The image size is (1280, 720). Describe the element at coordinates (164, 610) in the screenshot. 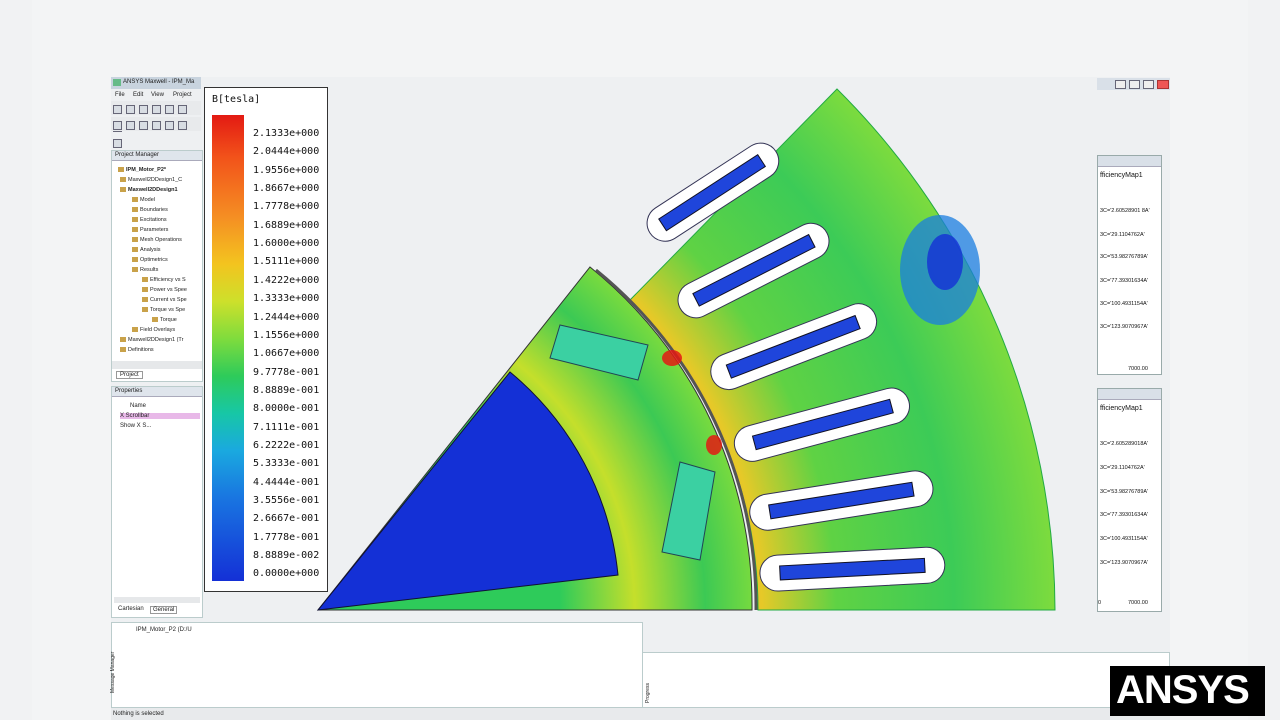

I see `tab-general: General` at that location.